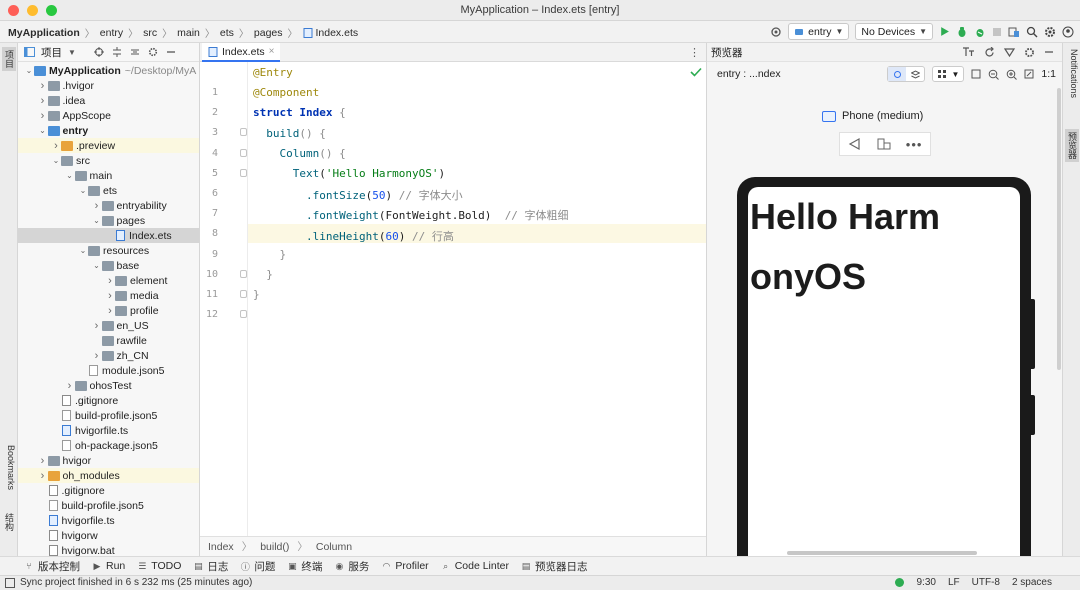 Image resolution: width=1080 pixels, height=590 pixels. I want to click on actual-size-icon, so click(1029, 74).